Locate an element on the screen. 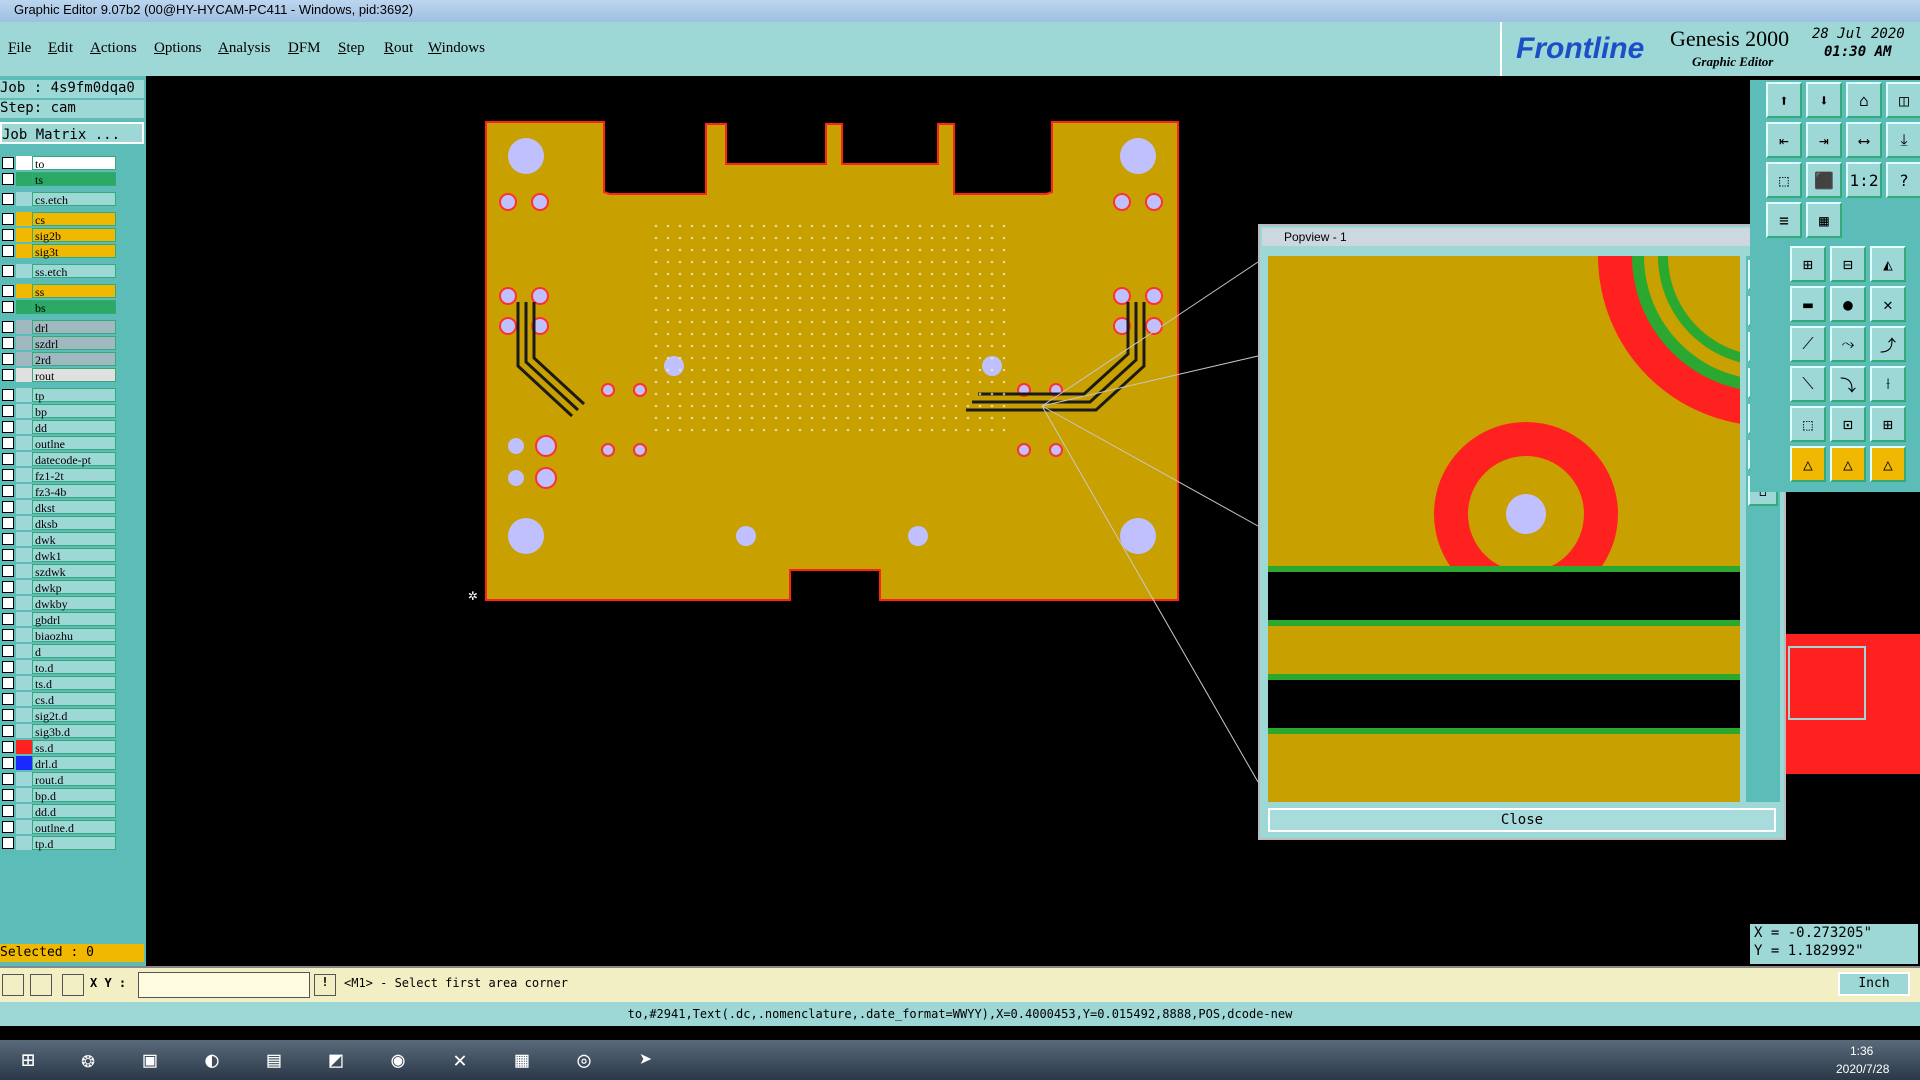  layer-row-drl-d: drl.d is located at coordinates (59, 763).